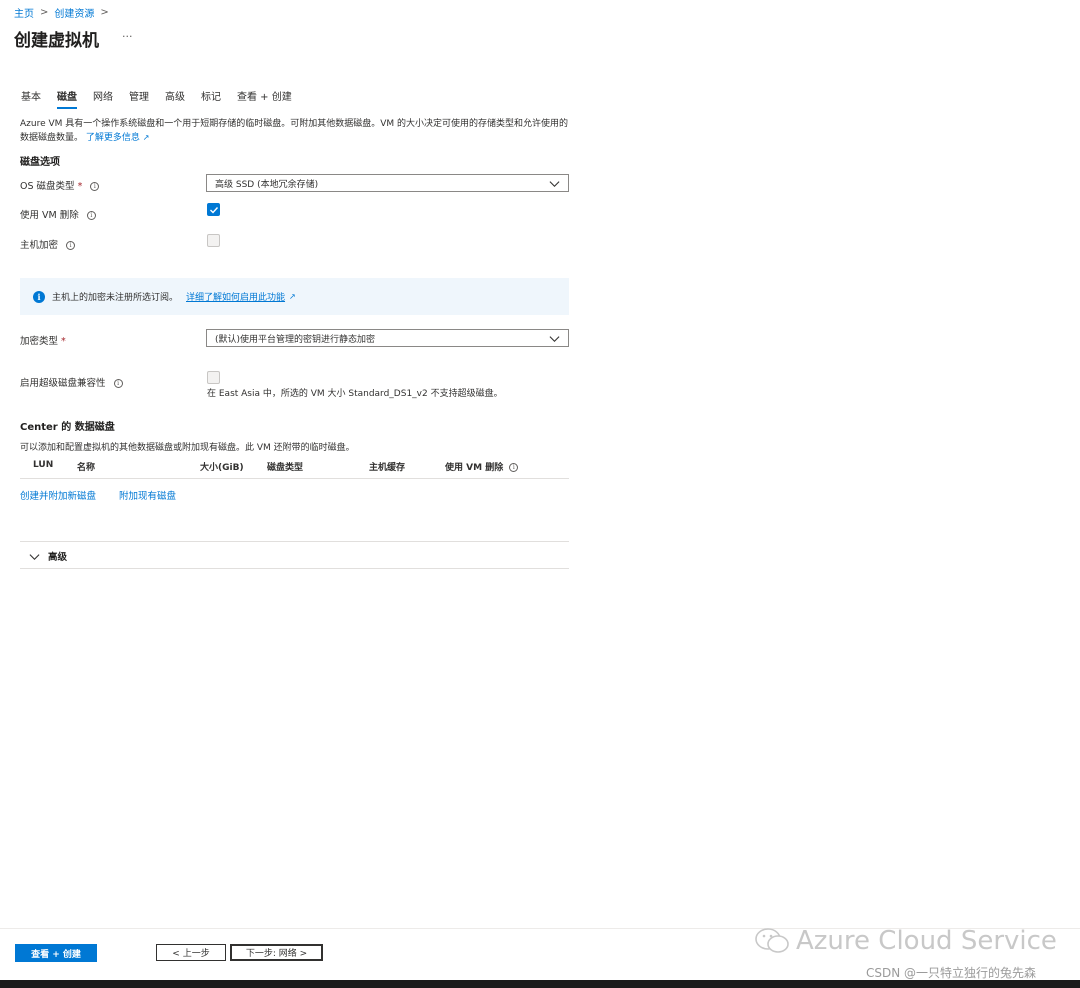  Describe the element at coordinates (187, 448) in the screenshot. I see `data-disks-description: 可以添加和配置虚拟机的其他数据磁盘或附加现有磁盘。此 VM 还附带的临时磁盘。` at that location.